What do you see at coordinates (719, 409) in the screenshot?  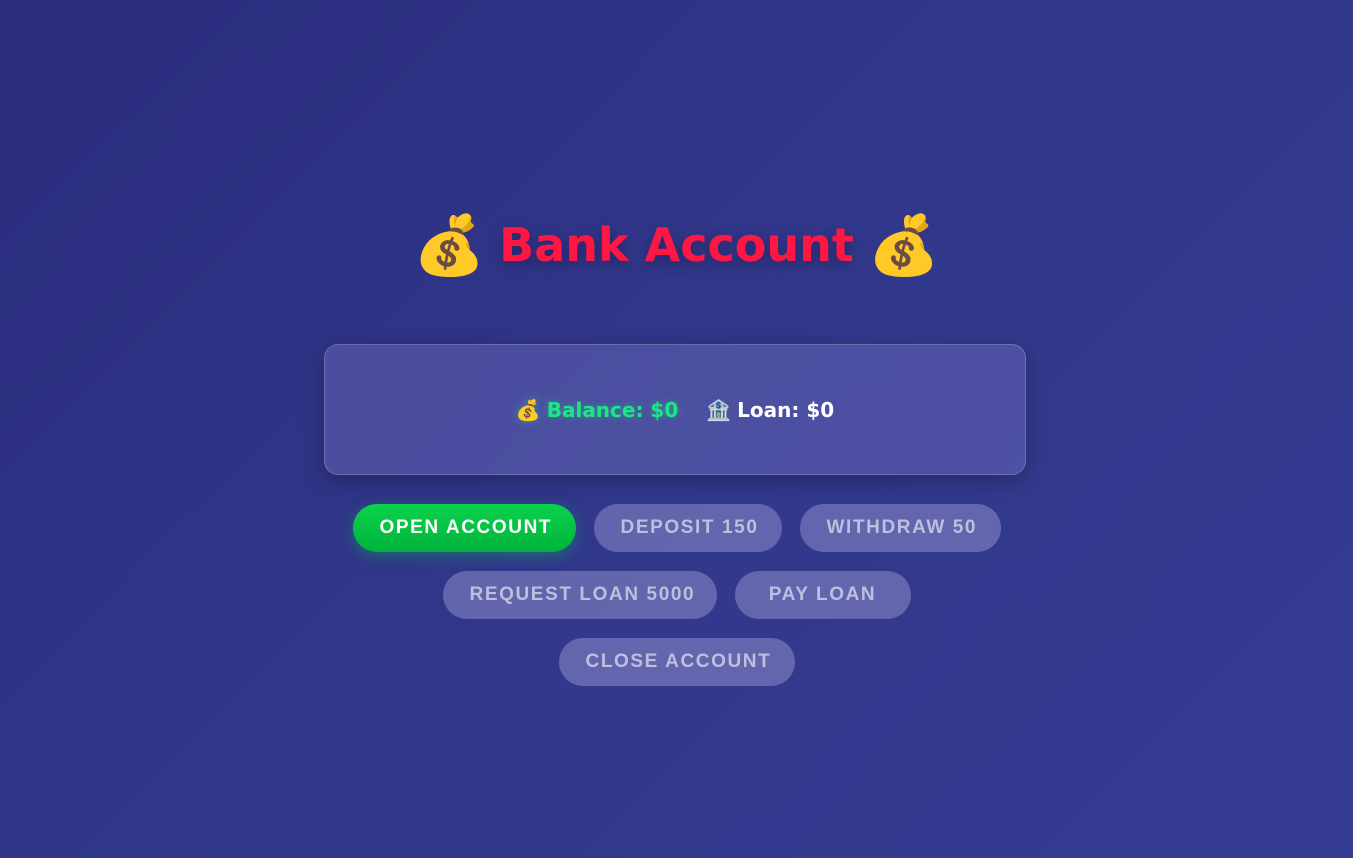 I see `bank-icon: 🏦` at bounding box center [719, 409].